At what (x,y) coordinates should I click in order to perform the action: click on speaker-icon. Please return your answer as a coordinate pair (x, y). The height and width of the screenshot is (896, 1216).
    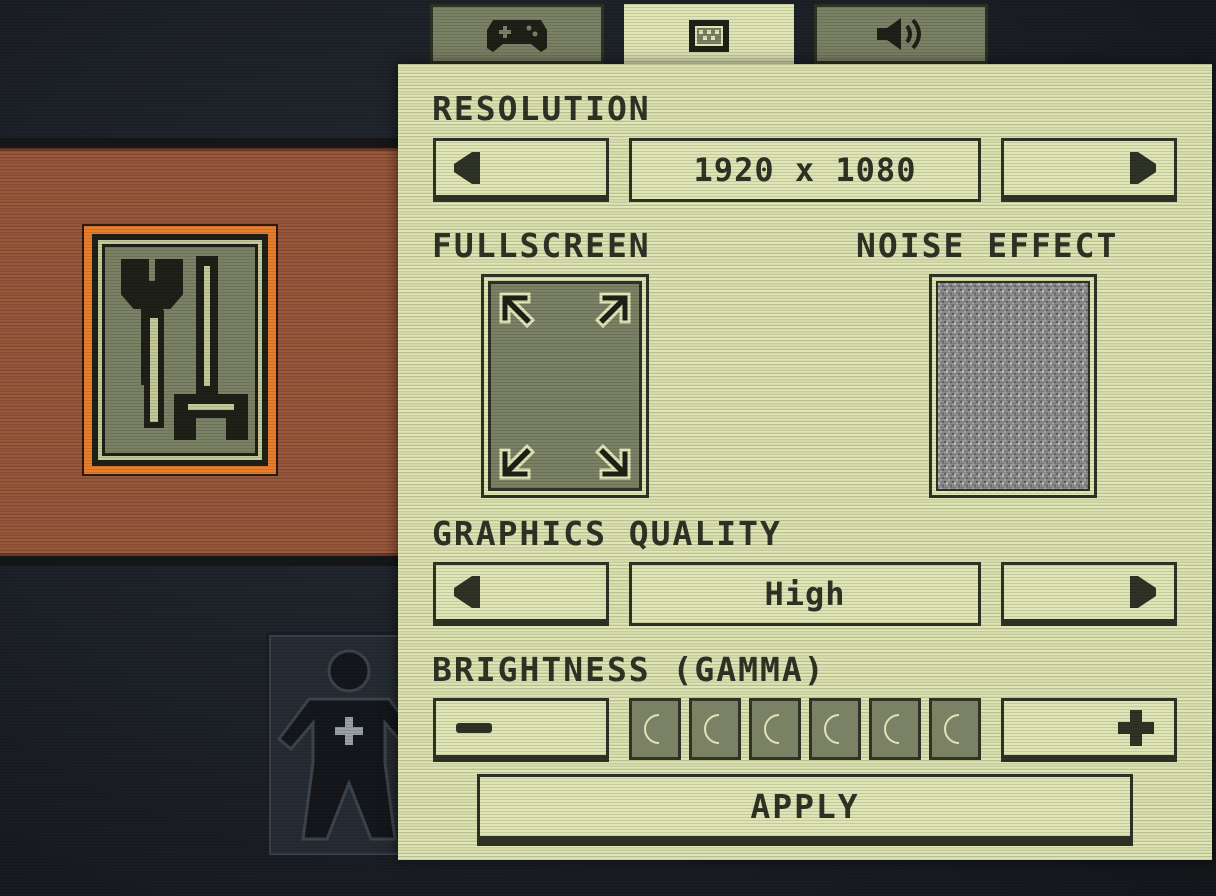
    Looking at the image, I should click on (899, 34).